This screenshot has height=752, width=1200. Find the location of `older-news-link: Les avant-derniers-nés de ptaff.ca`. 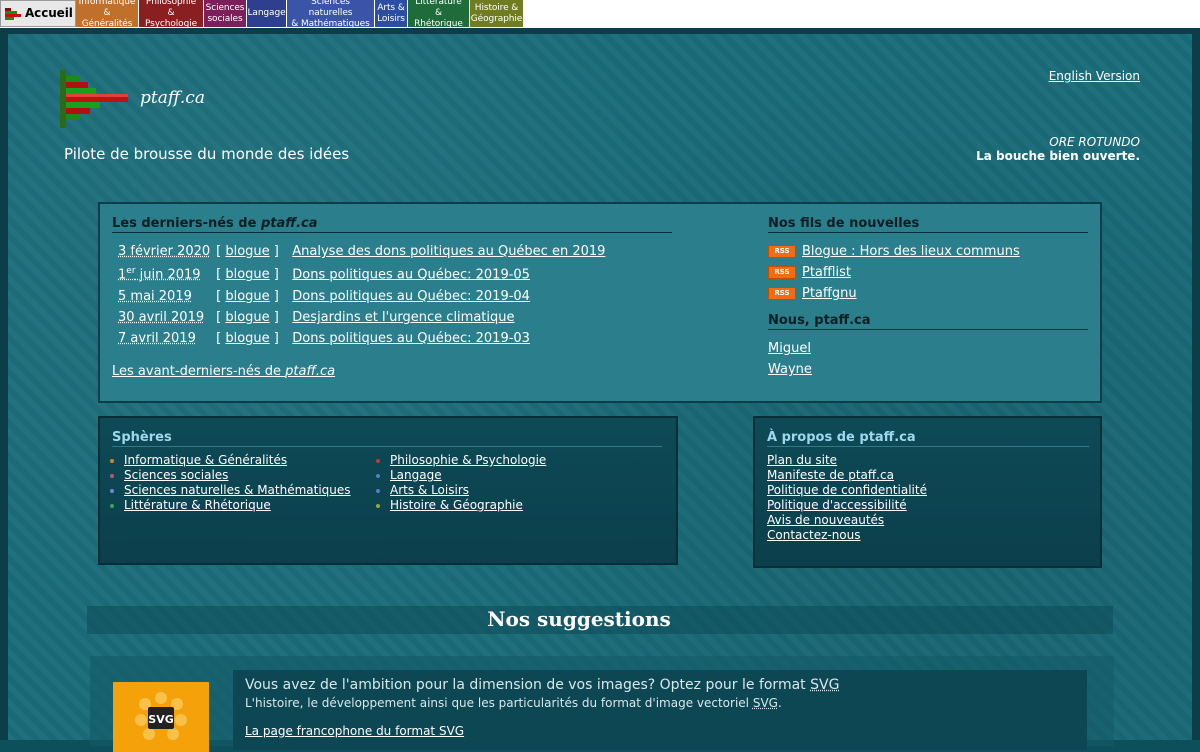

older-news-link: Les avant-derniers-nés de ptaff.ca is located at coordinates (223, 371).